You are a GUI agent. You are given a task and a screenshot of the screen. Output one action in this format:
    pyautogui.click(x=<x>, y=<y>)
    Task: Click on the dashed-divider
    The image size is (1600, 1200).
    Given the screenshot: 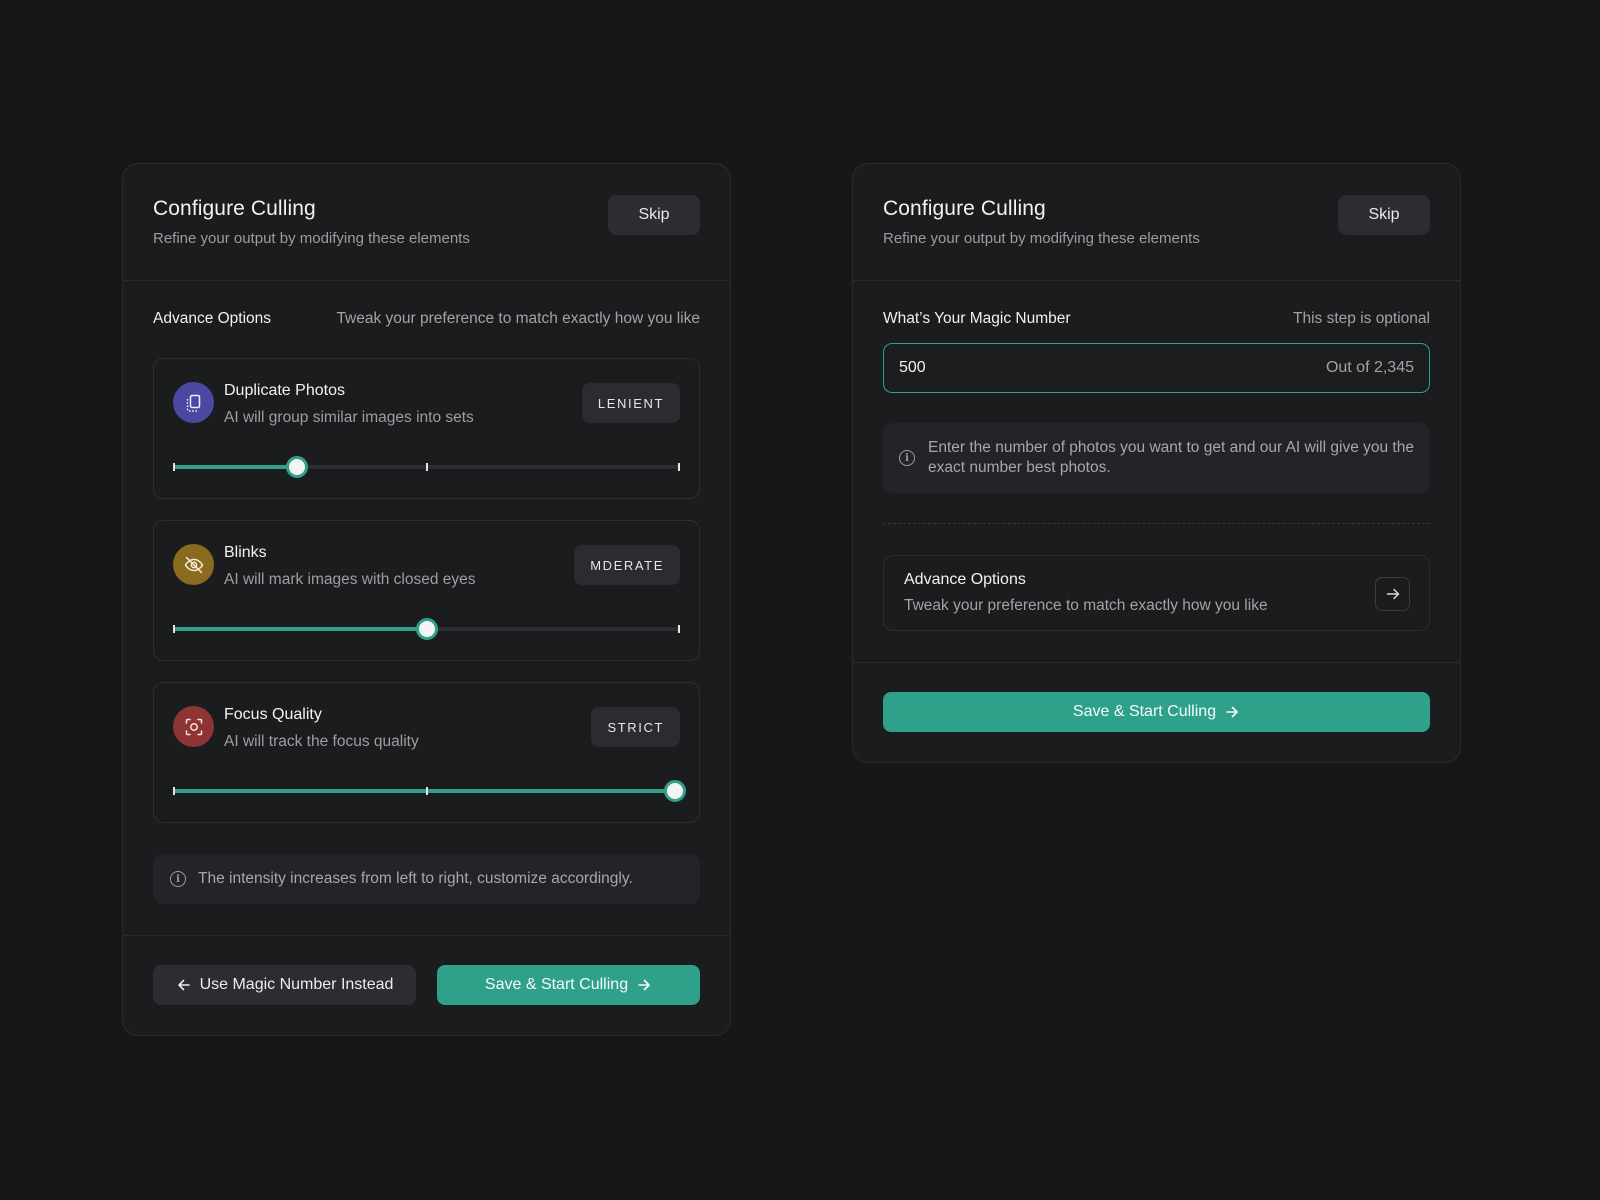 What is the action you would take?
    pyautogui.click(x=1156, y=523)
    